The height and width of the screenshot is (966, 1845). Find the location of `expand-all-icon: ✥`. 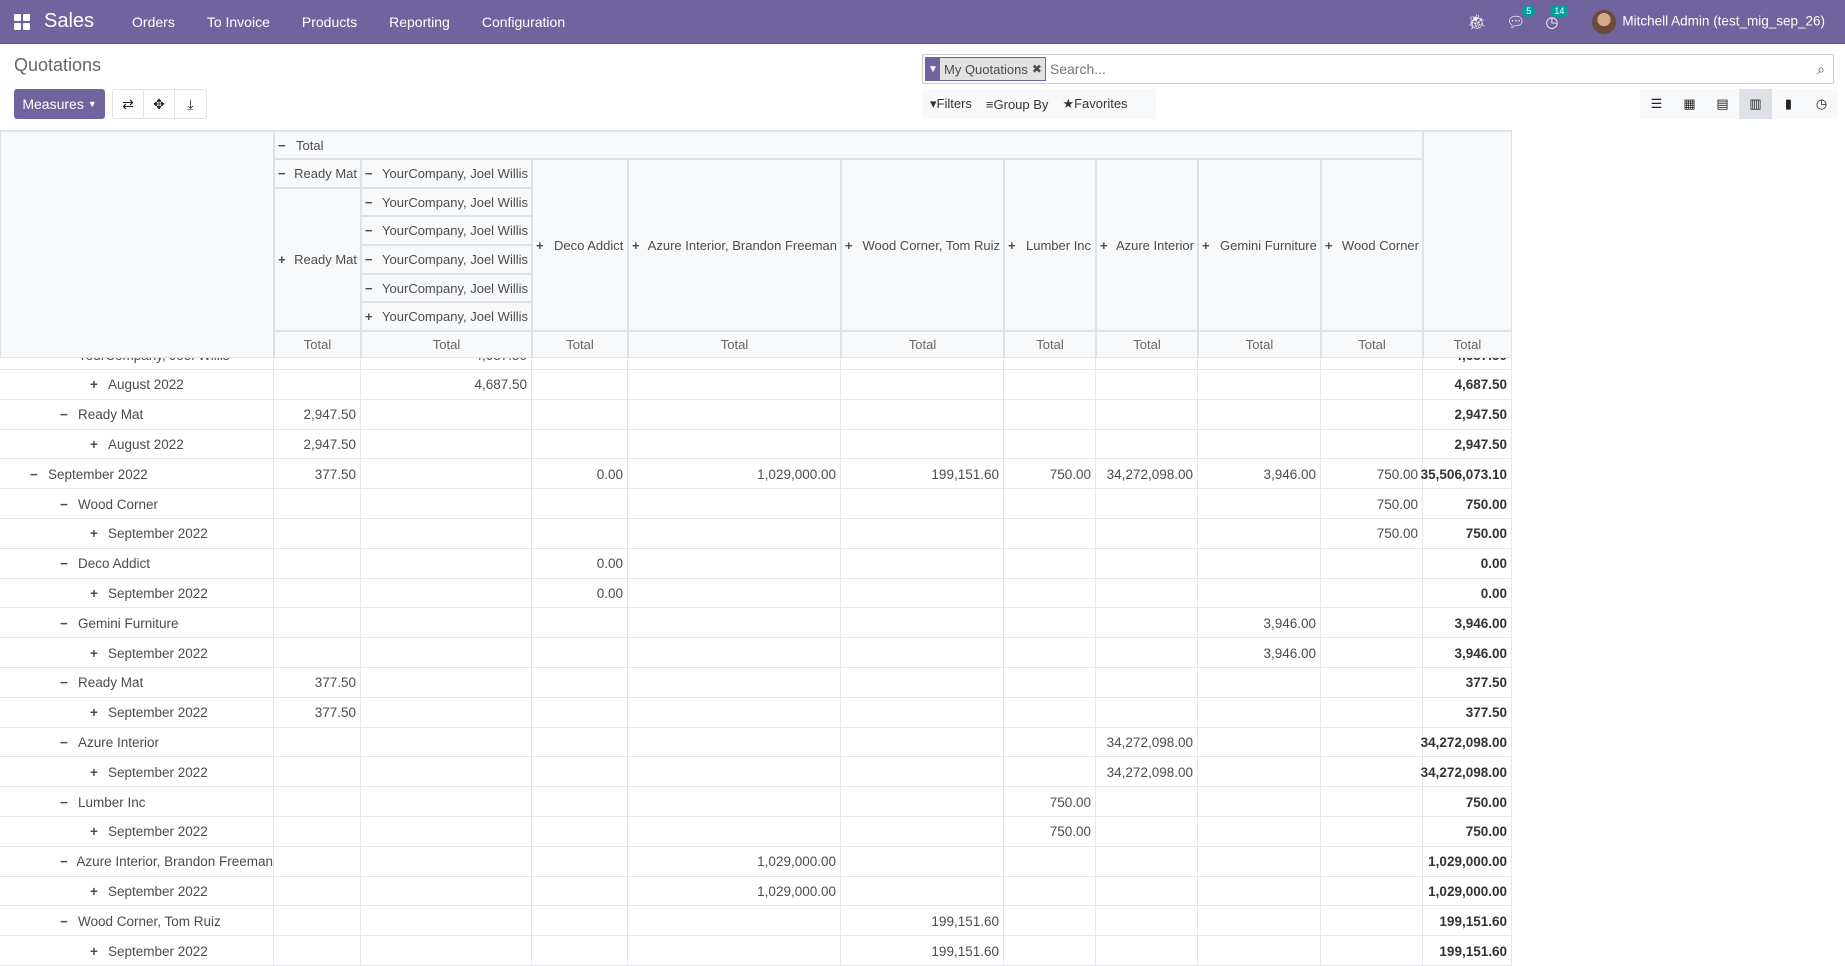

expand-all-icon: ✥ is located at coordinates (159, 104).